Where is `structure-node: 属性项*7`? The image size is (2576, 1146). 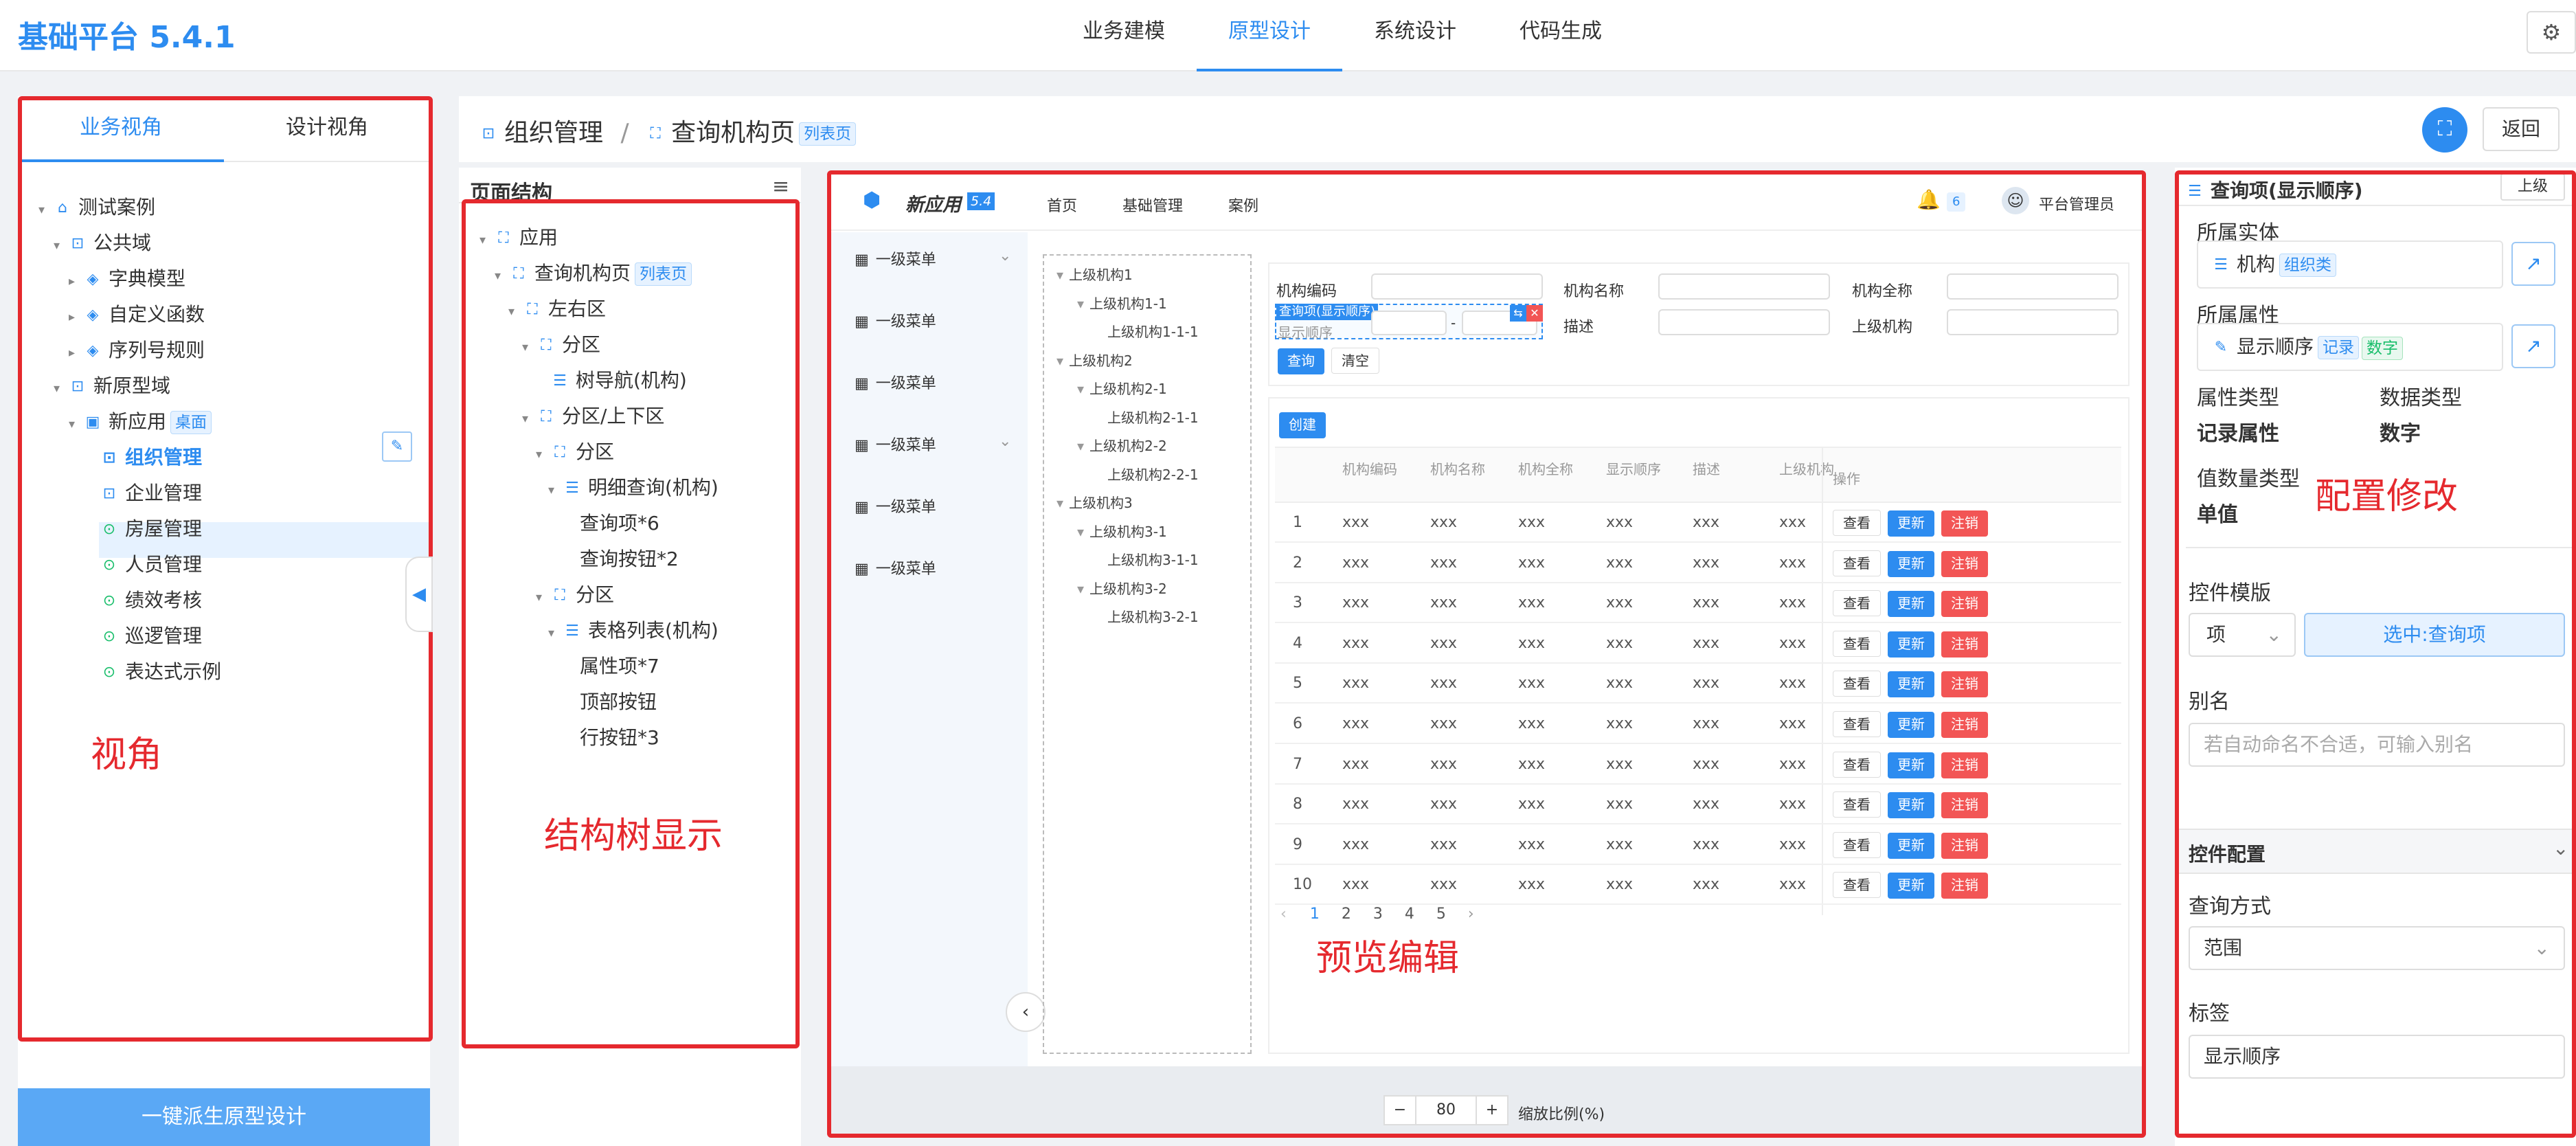
structure-node: 属性项*7 is located at coordinates (619, 666).